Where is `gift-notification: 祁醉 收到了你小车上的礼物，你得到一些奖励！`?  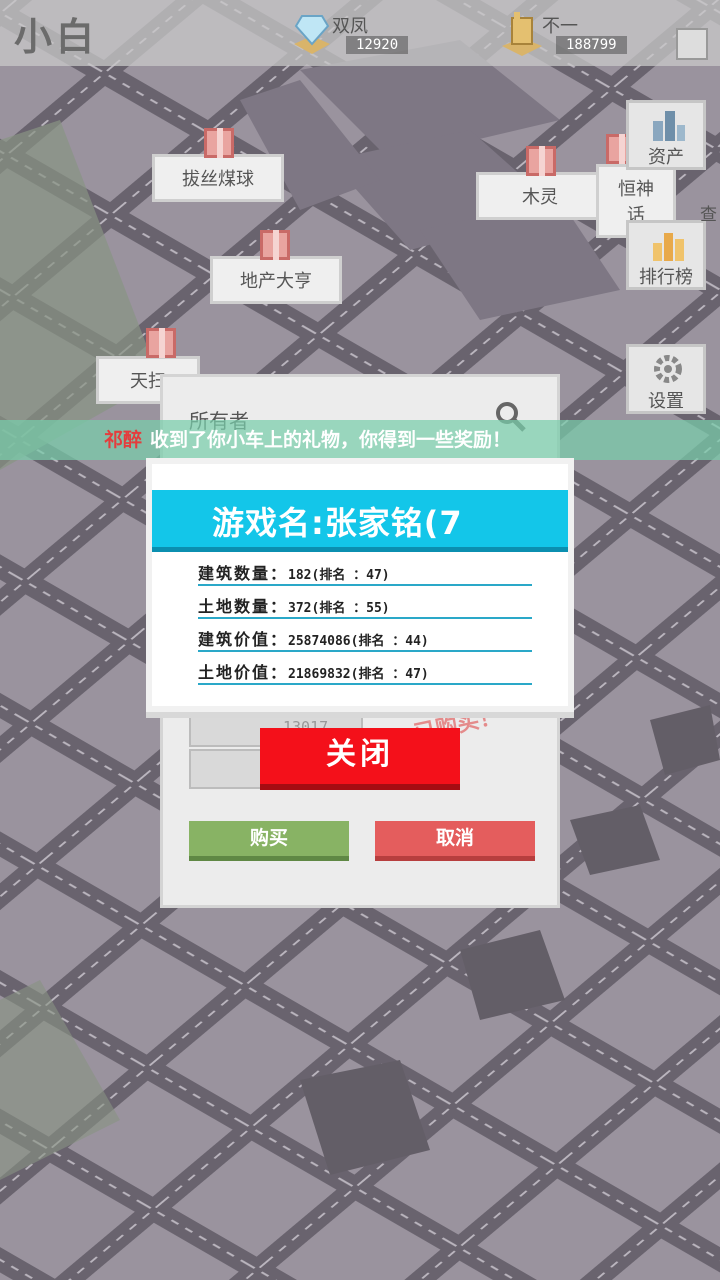
gift-notification: 祁醉 收到了你小车上的礼物，你得到一些奖励！ is located at coordinates (360, 440).